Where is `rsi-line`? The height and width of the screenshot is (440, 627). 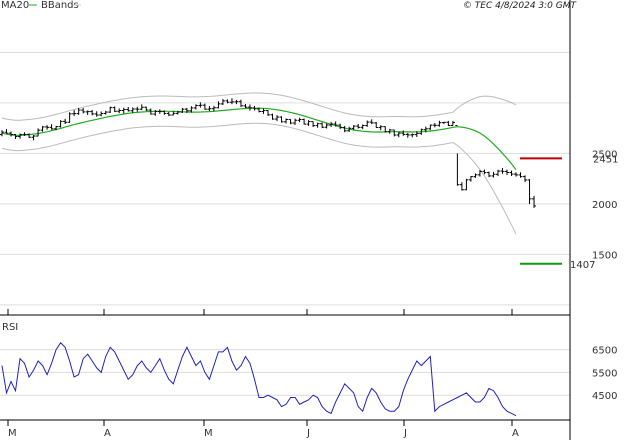
rsi-line is located at coordinates (259, 379).